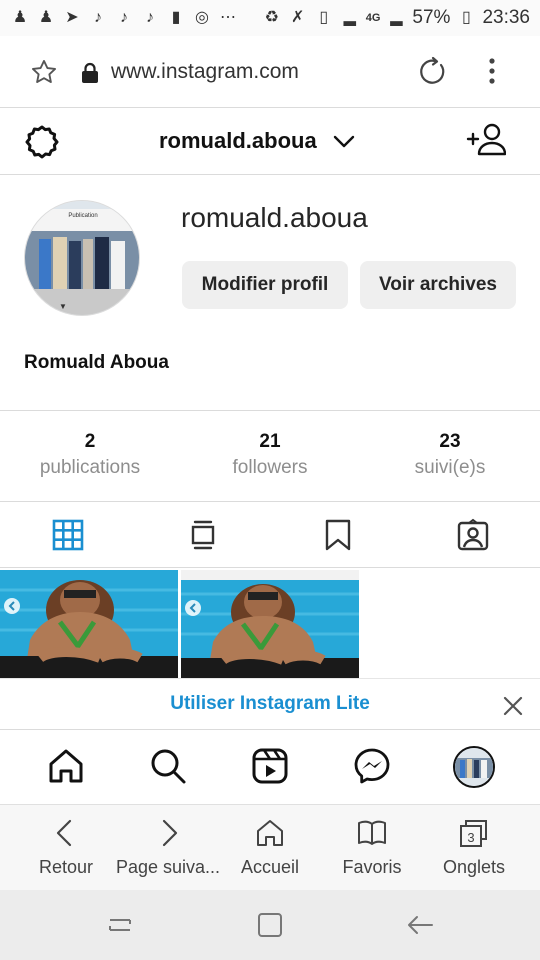 The image size is (540, 960). I want to click on stat-label: suivi(e)s, so click(450, 467).